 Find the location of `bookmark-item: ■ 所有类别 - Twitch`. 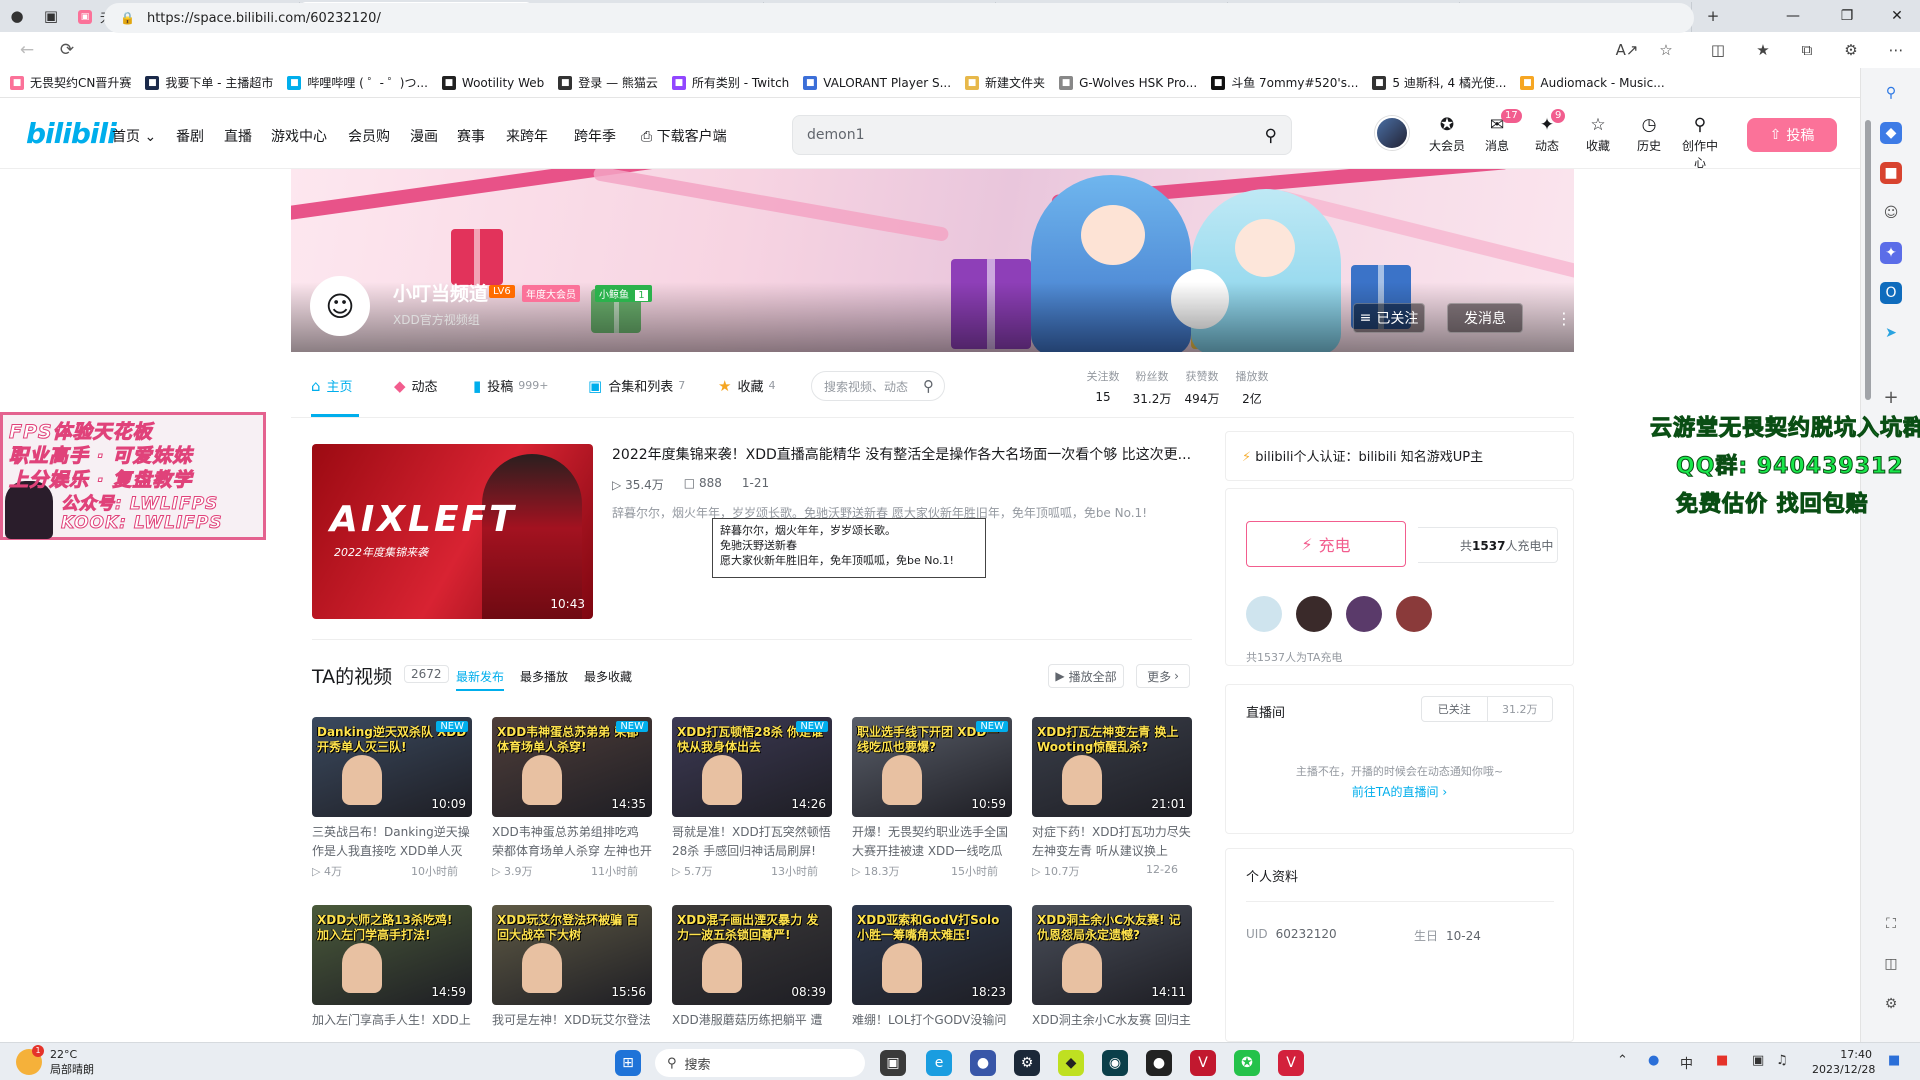

bookmark-item: ■ 所有类别 - Twitch is located at coordinates (730, 82).